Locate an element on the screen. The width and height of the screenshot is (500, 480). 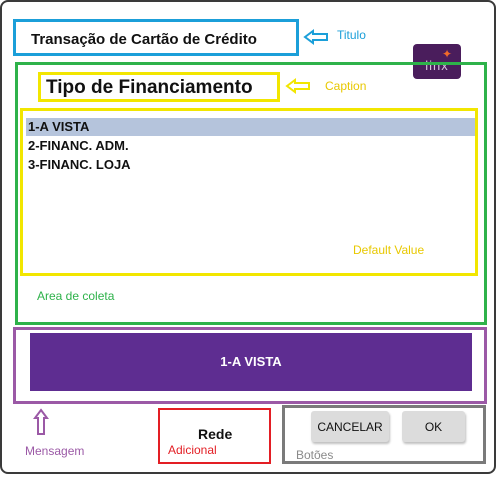
list-item: 3-FINANC. LOJA is located at coordinates (250, 165).